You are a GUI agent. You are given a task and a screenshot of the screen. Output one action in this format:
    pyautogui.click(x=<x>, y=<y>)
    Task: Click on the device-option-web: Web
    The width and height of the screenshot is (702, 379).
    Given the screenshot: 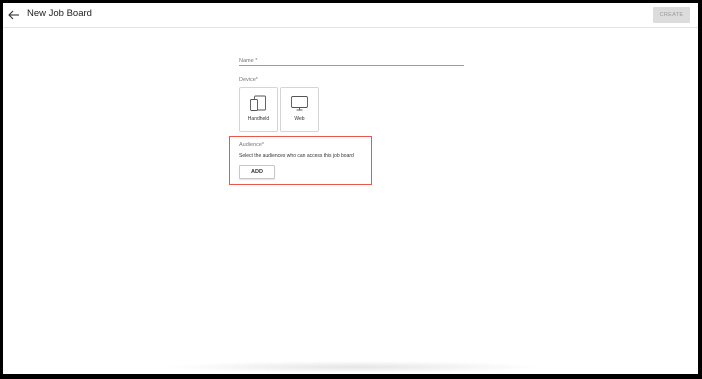 What is the action you would take?
    pyautogui.click(x=299, y=109)
    